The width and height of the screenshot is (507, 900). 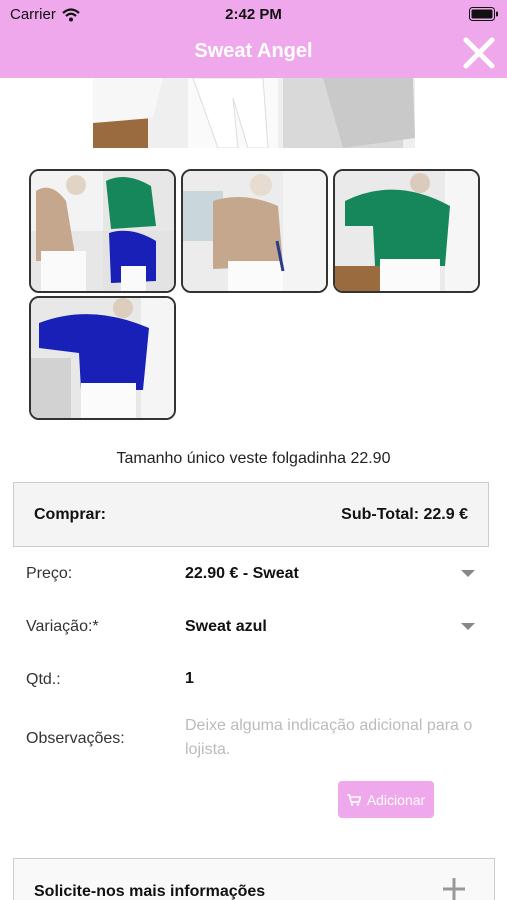 I want to click on more-info-section: Solicite-nos mais informações, so click(x=254, y=879).